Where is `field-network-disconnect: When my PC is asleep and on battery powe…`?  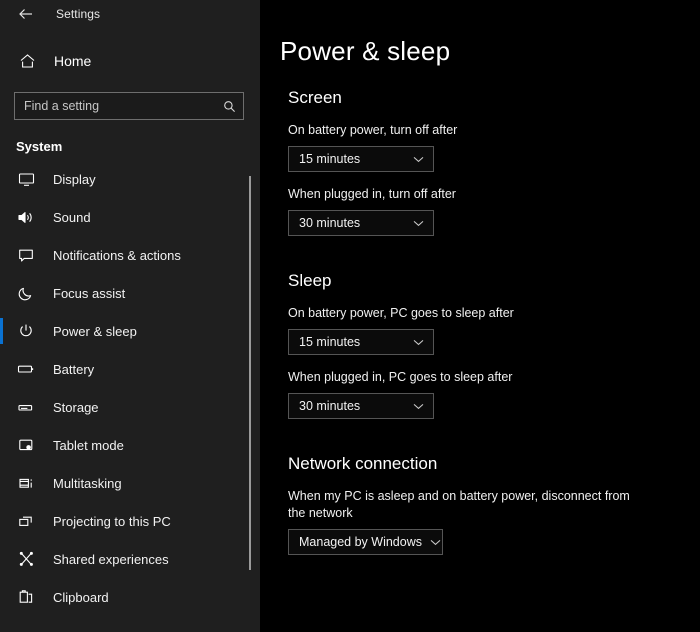
field-network-disconnect: When my PC is asleep and on battery powe… is located at coordinates (494, 521).